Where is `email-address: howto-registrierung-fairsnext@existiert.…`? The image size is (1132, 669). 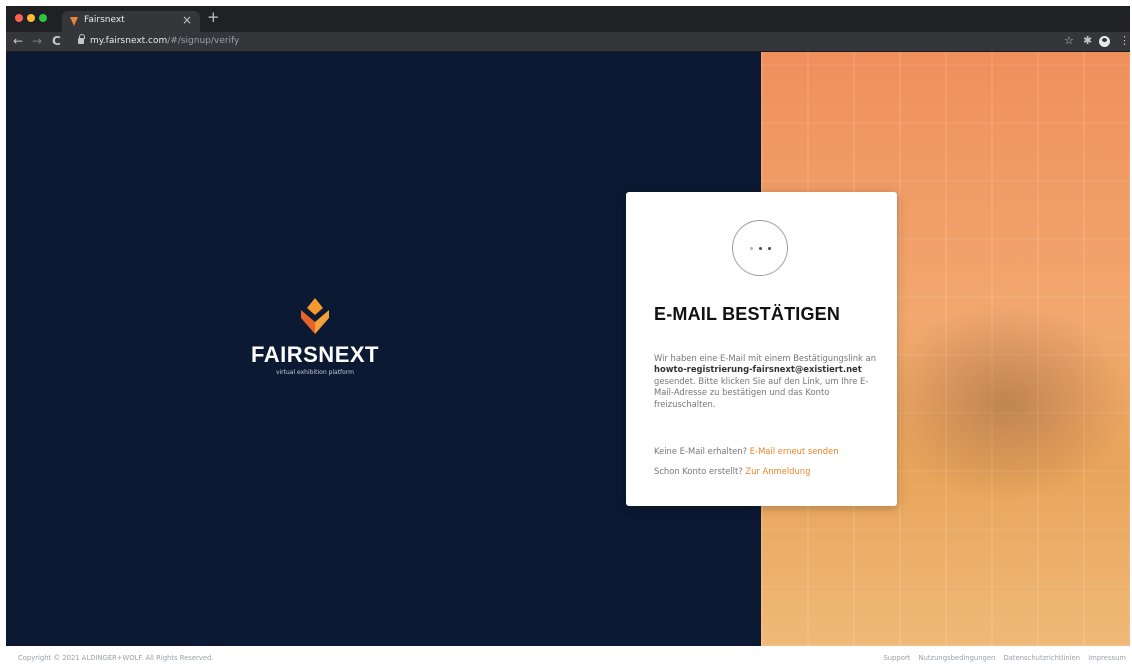 email-address: howto-registrierung-fairsnext@existiert.… is located at coordinates (758, 369).